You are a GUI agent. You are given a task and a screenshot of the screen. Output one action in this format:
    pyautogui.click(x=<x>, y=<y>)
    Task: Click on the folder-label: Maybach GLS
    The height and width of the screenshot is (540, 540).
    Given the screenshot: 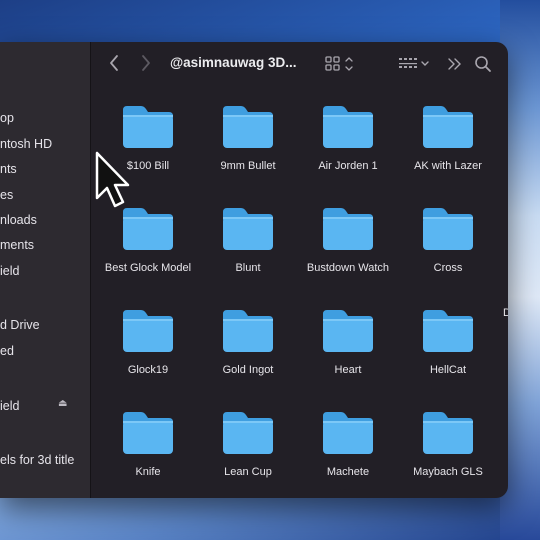 What is the action you would take?
    pyautogui.click(x=448, y=472)
    